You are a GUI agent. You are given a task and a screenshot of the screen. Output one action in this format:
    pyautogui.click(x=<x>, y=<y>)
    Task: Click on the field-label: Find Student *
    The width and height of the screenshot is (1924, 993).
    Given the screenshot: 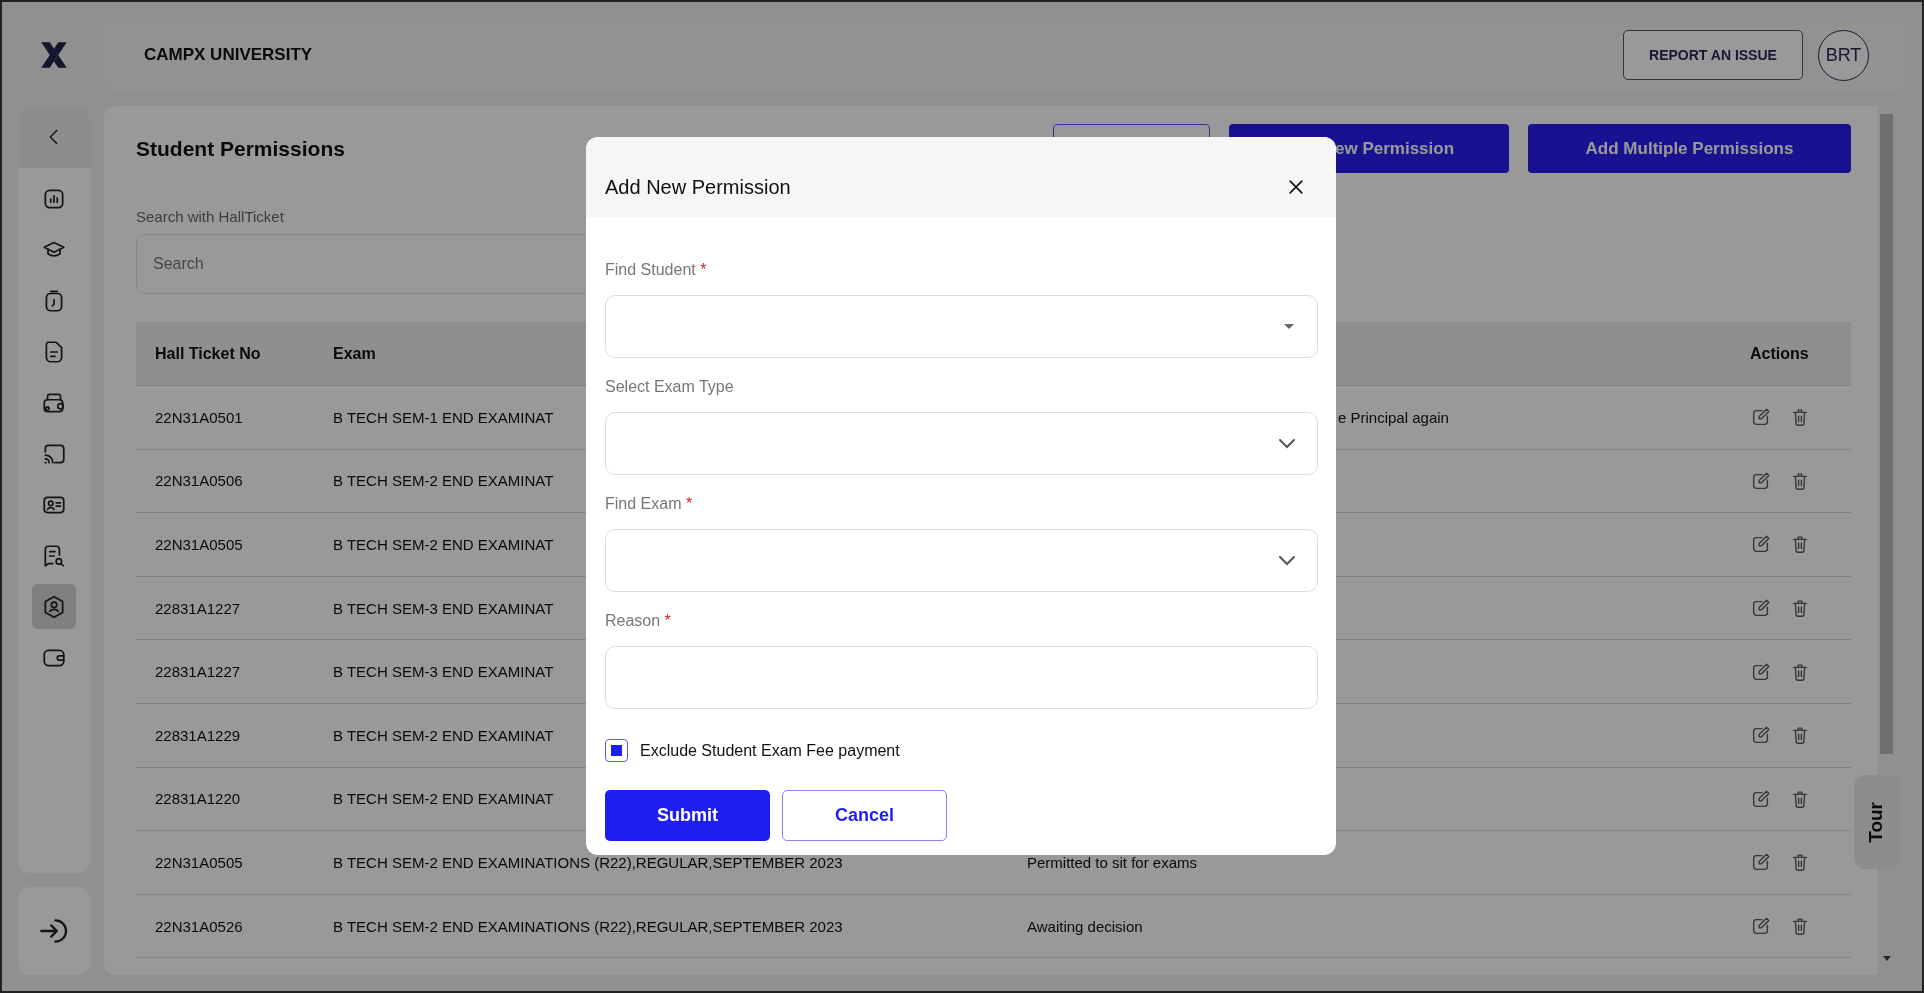 What is the action you would take?
    pyautogui.click(x=656, y=270)
    